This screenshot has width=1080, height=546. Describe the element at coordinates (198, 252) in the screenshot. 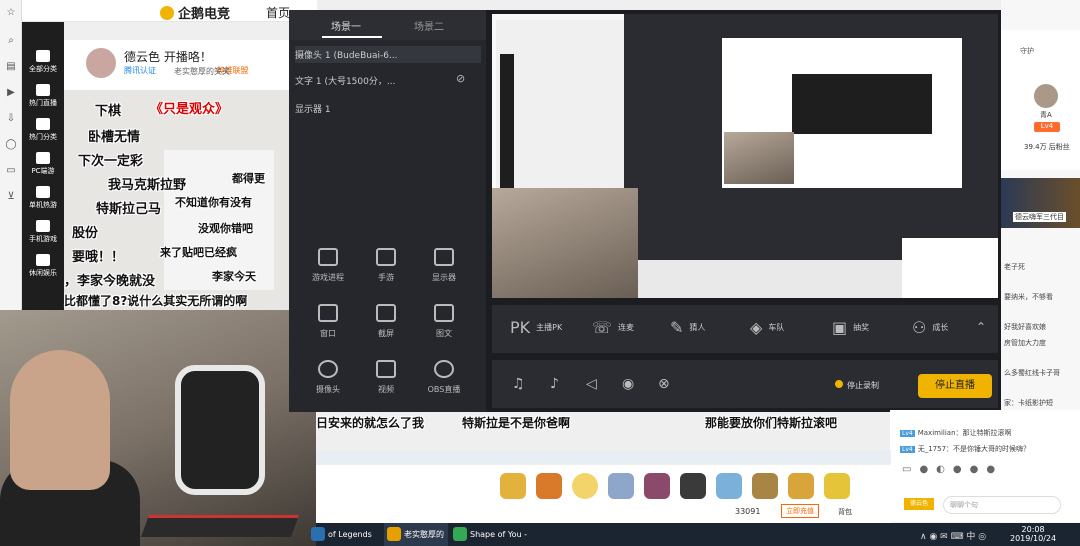

I see `danmu-text: 来了贴吧已经疯` at that location.